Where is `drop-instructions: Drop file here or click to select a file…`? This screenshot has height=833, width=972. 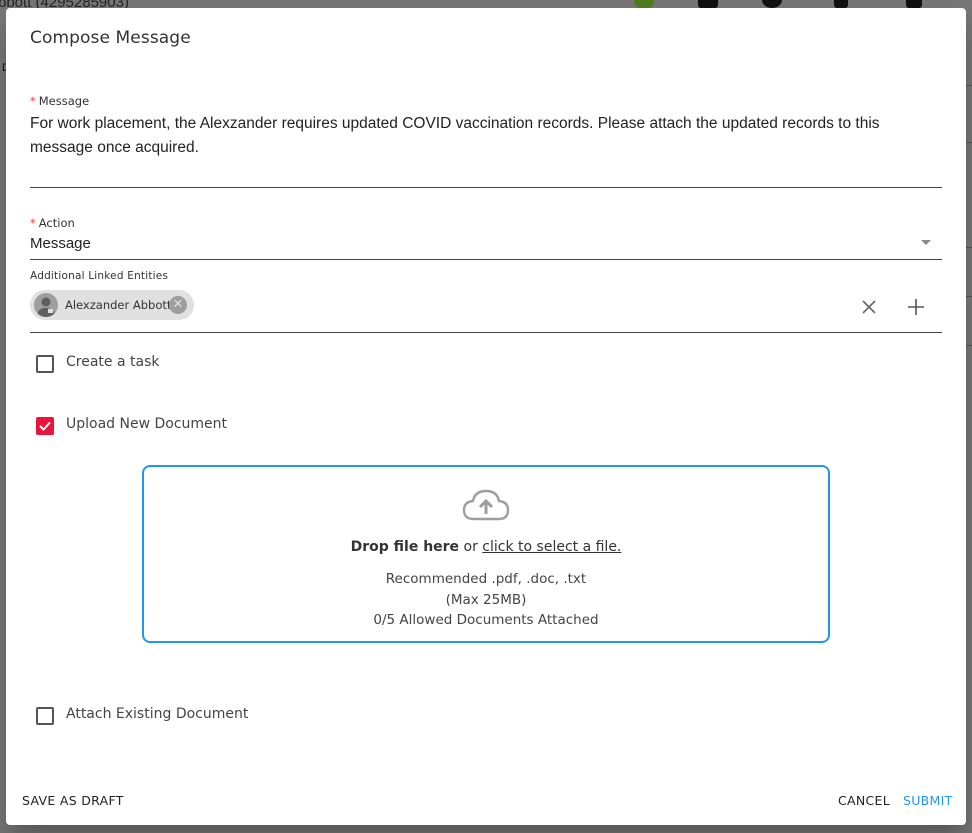
drop-instructions: Drop file here or click to select a file… is located at coordinates (486, 547).